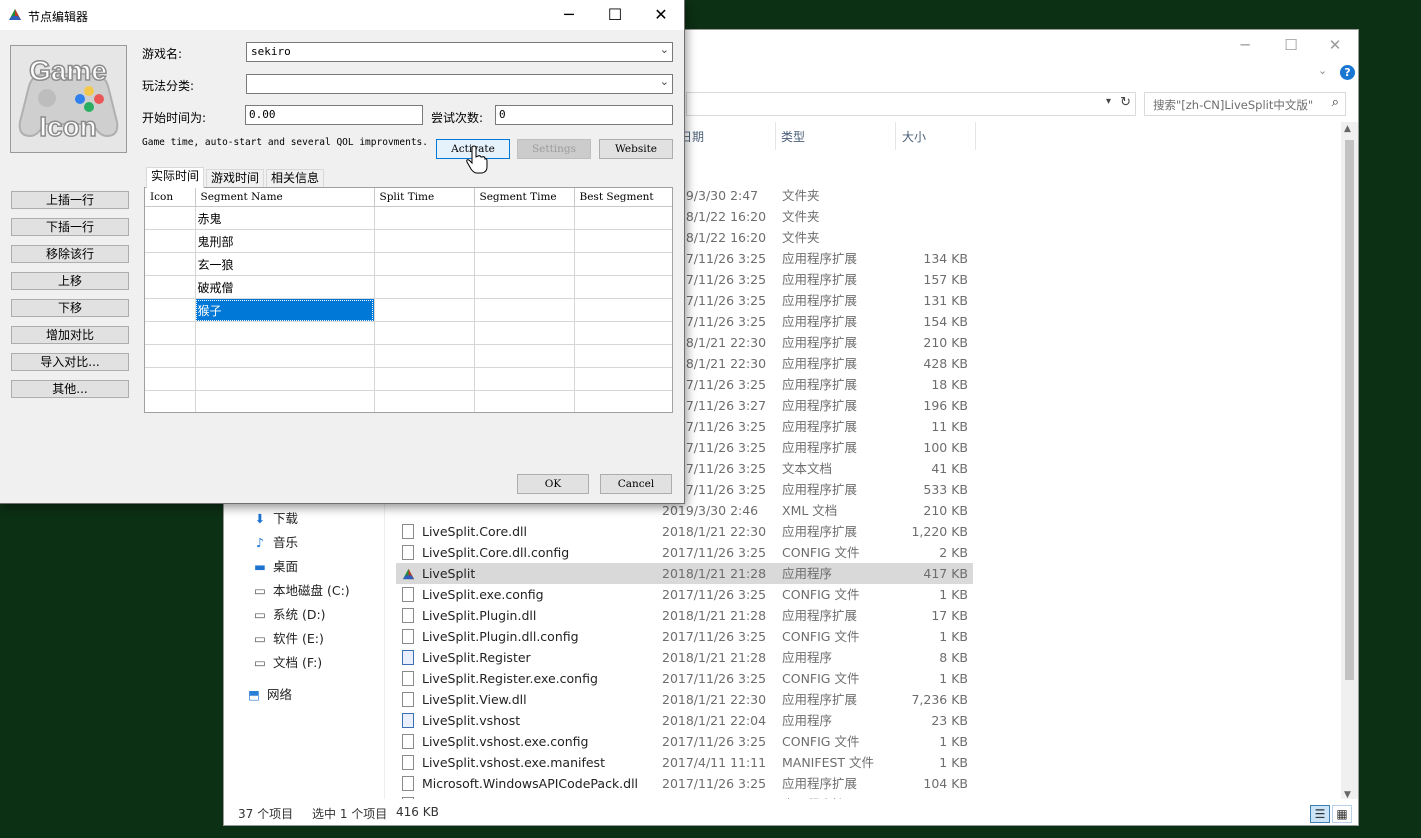 This screenshot has height=838, width=1421. I want to click on segment-row: 玄一狼, so click(408, 264).